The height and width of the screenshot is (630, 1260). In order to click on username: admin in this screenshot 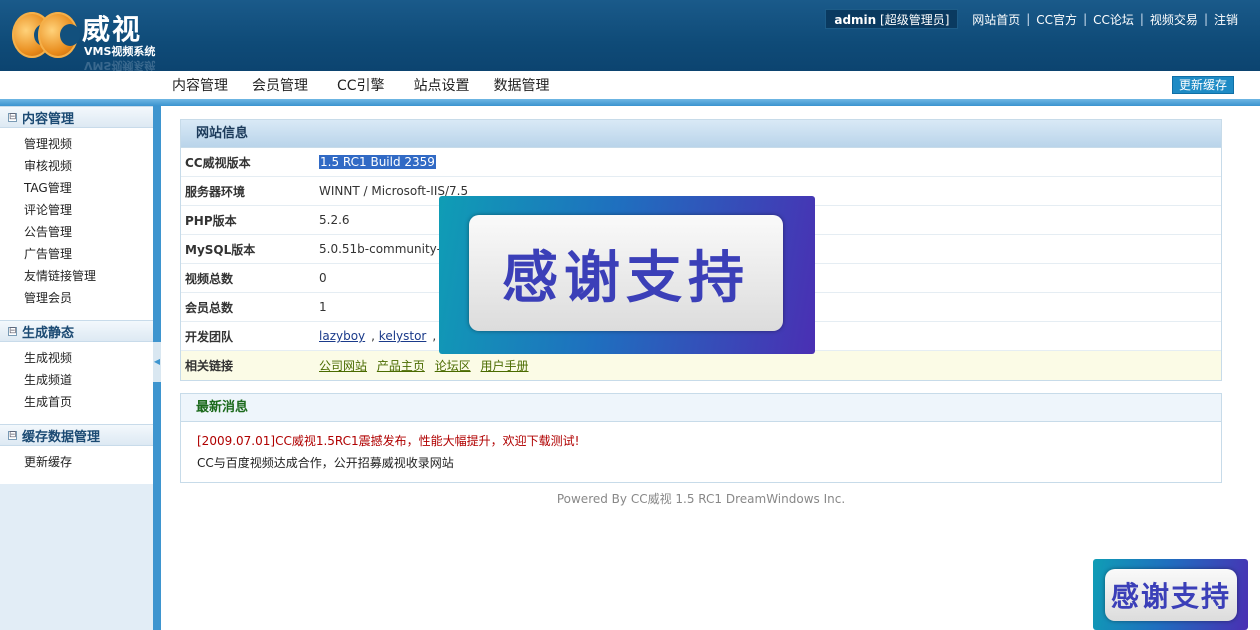, I will do `click(855, 20)`.